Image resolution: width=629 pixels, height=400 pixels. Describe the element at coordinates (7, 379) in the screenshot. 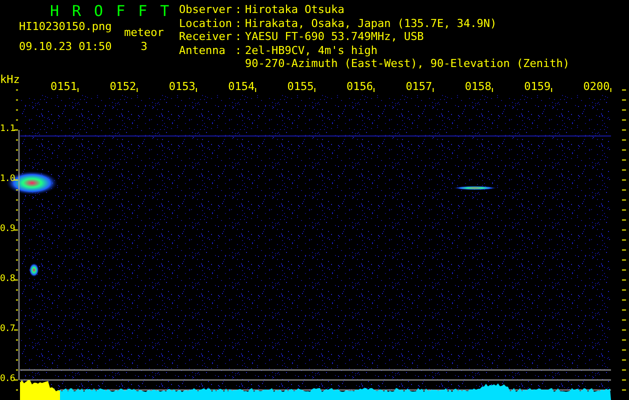

I see `frequency-label: 0.6` at that location.